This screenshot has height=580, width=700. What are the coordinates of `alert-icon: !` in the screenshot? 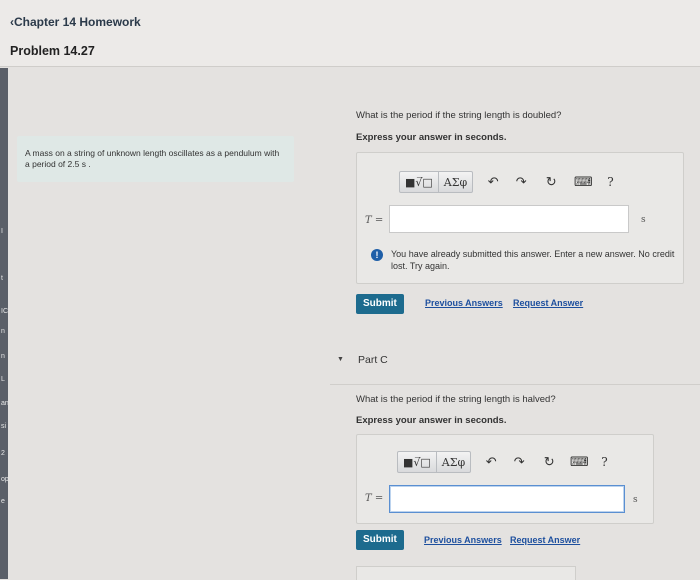 It's located at (377, 255).